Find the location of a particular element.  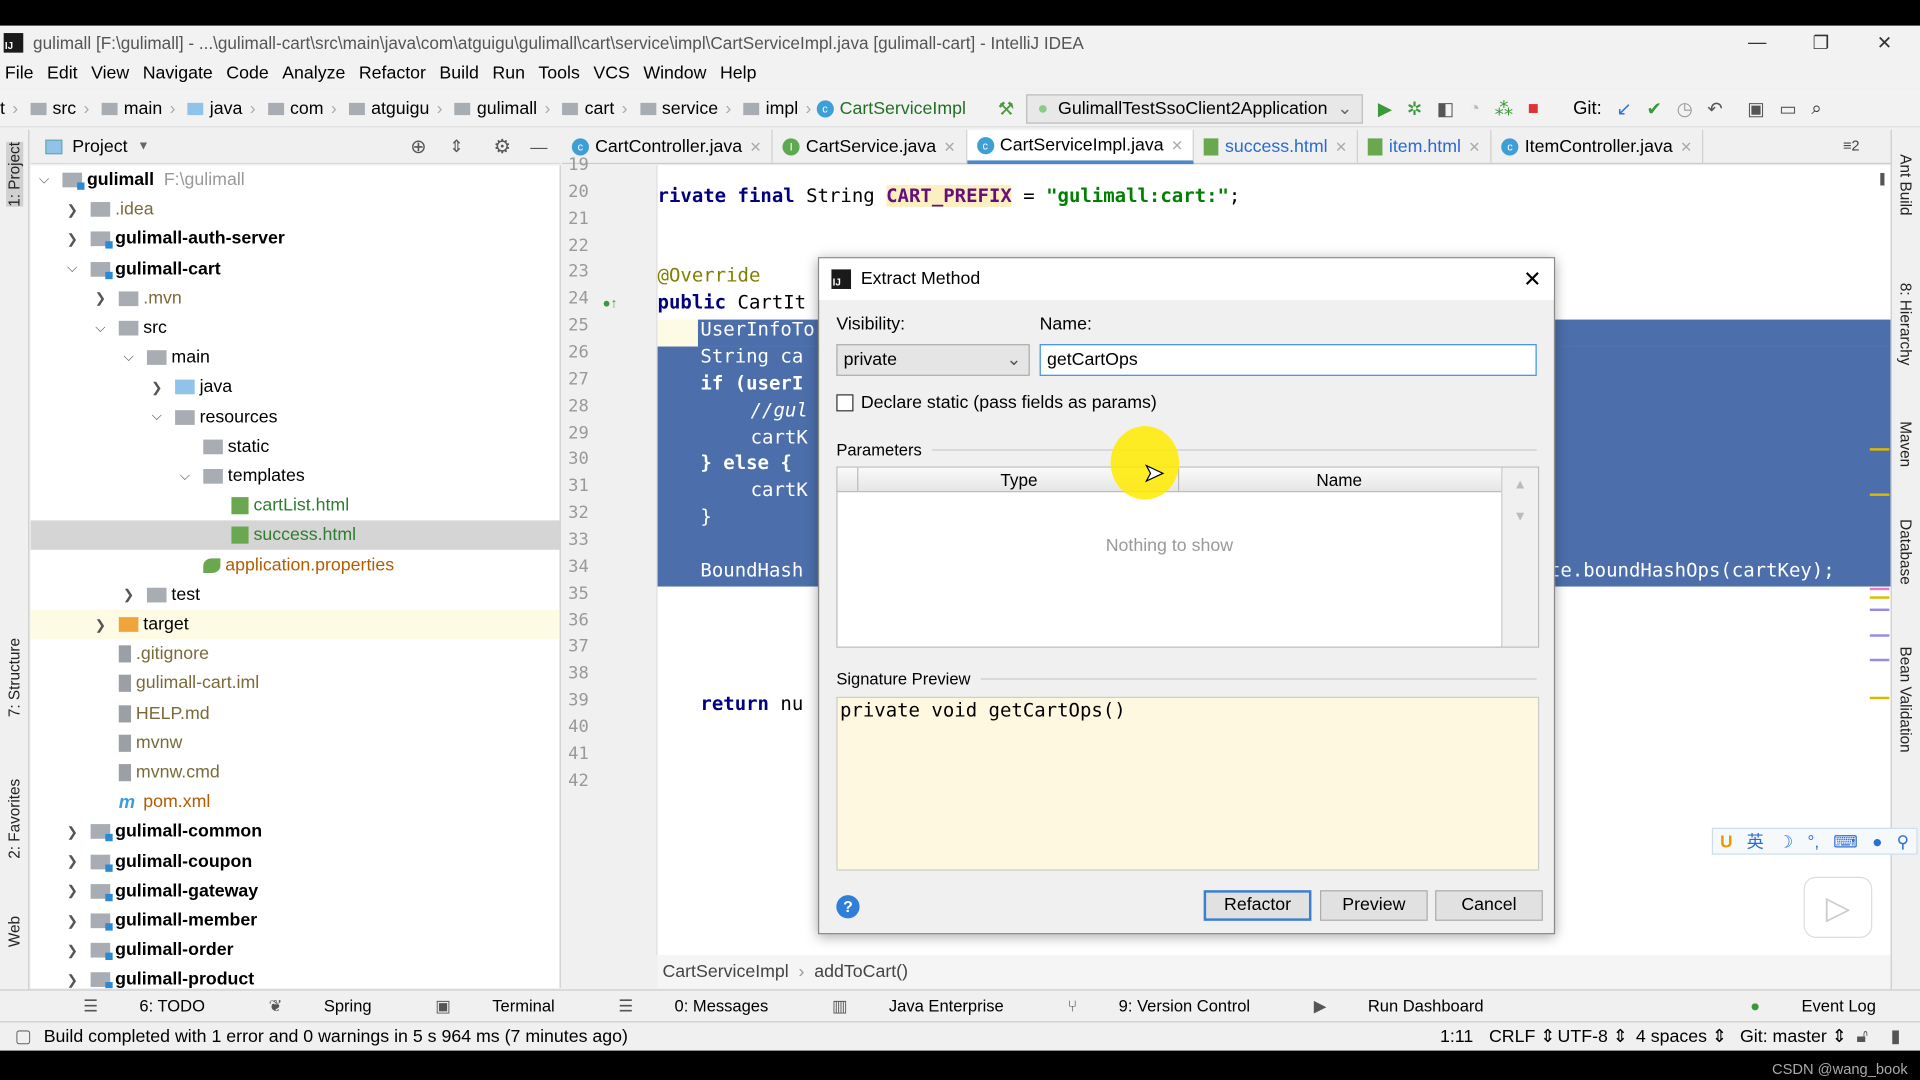

tool-window-java-enterprise: ▥ Java Enterprise is located at coordinates (899, 1006).